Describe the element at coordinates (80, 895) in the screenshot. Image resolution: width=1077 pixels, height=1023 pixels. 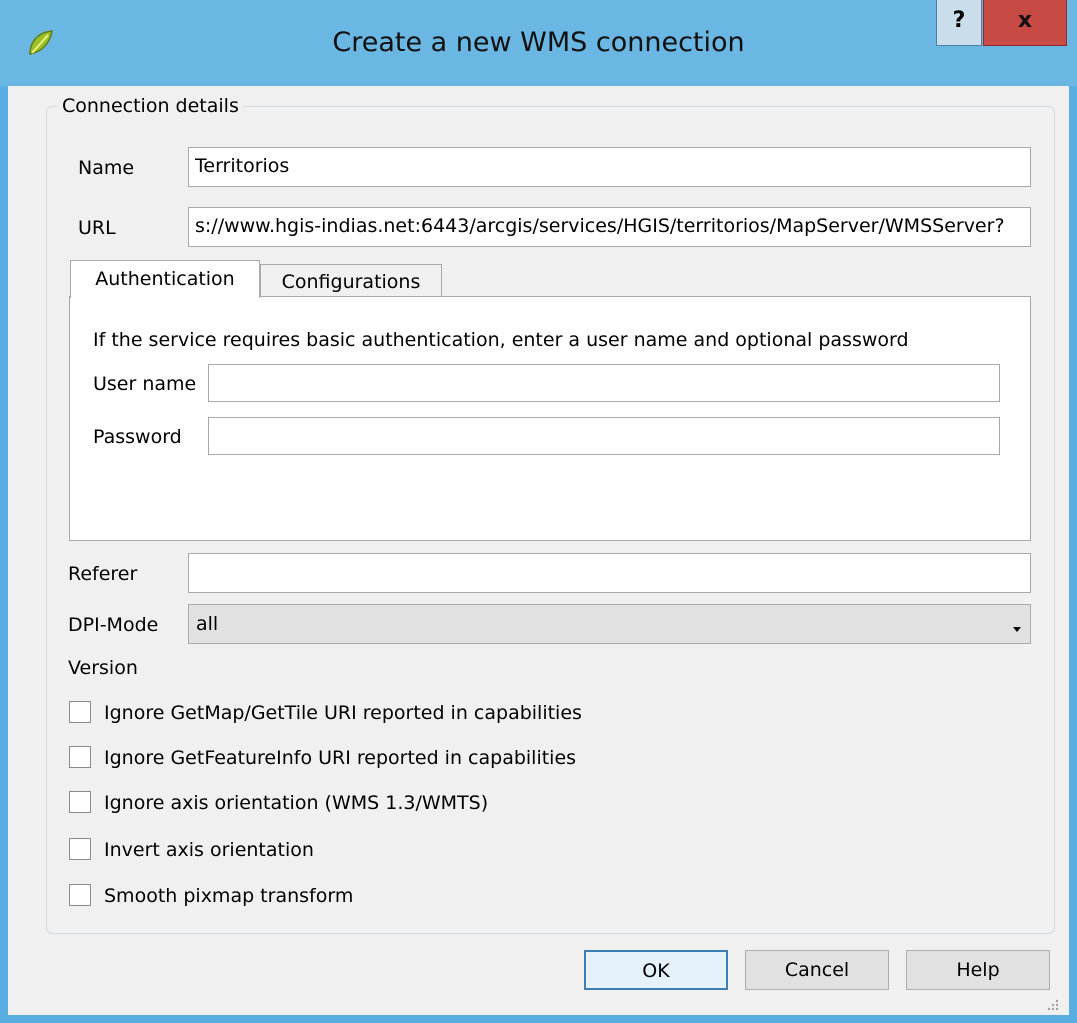
I see `checkbox-smooth-pixmap` at that location.